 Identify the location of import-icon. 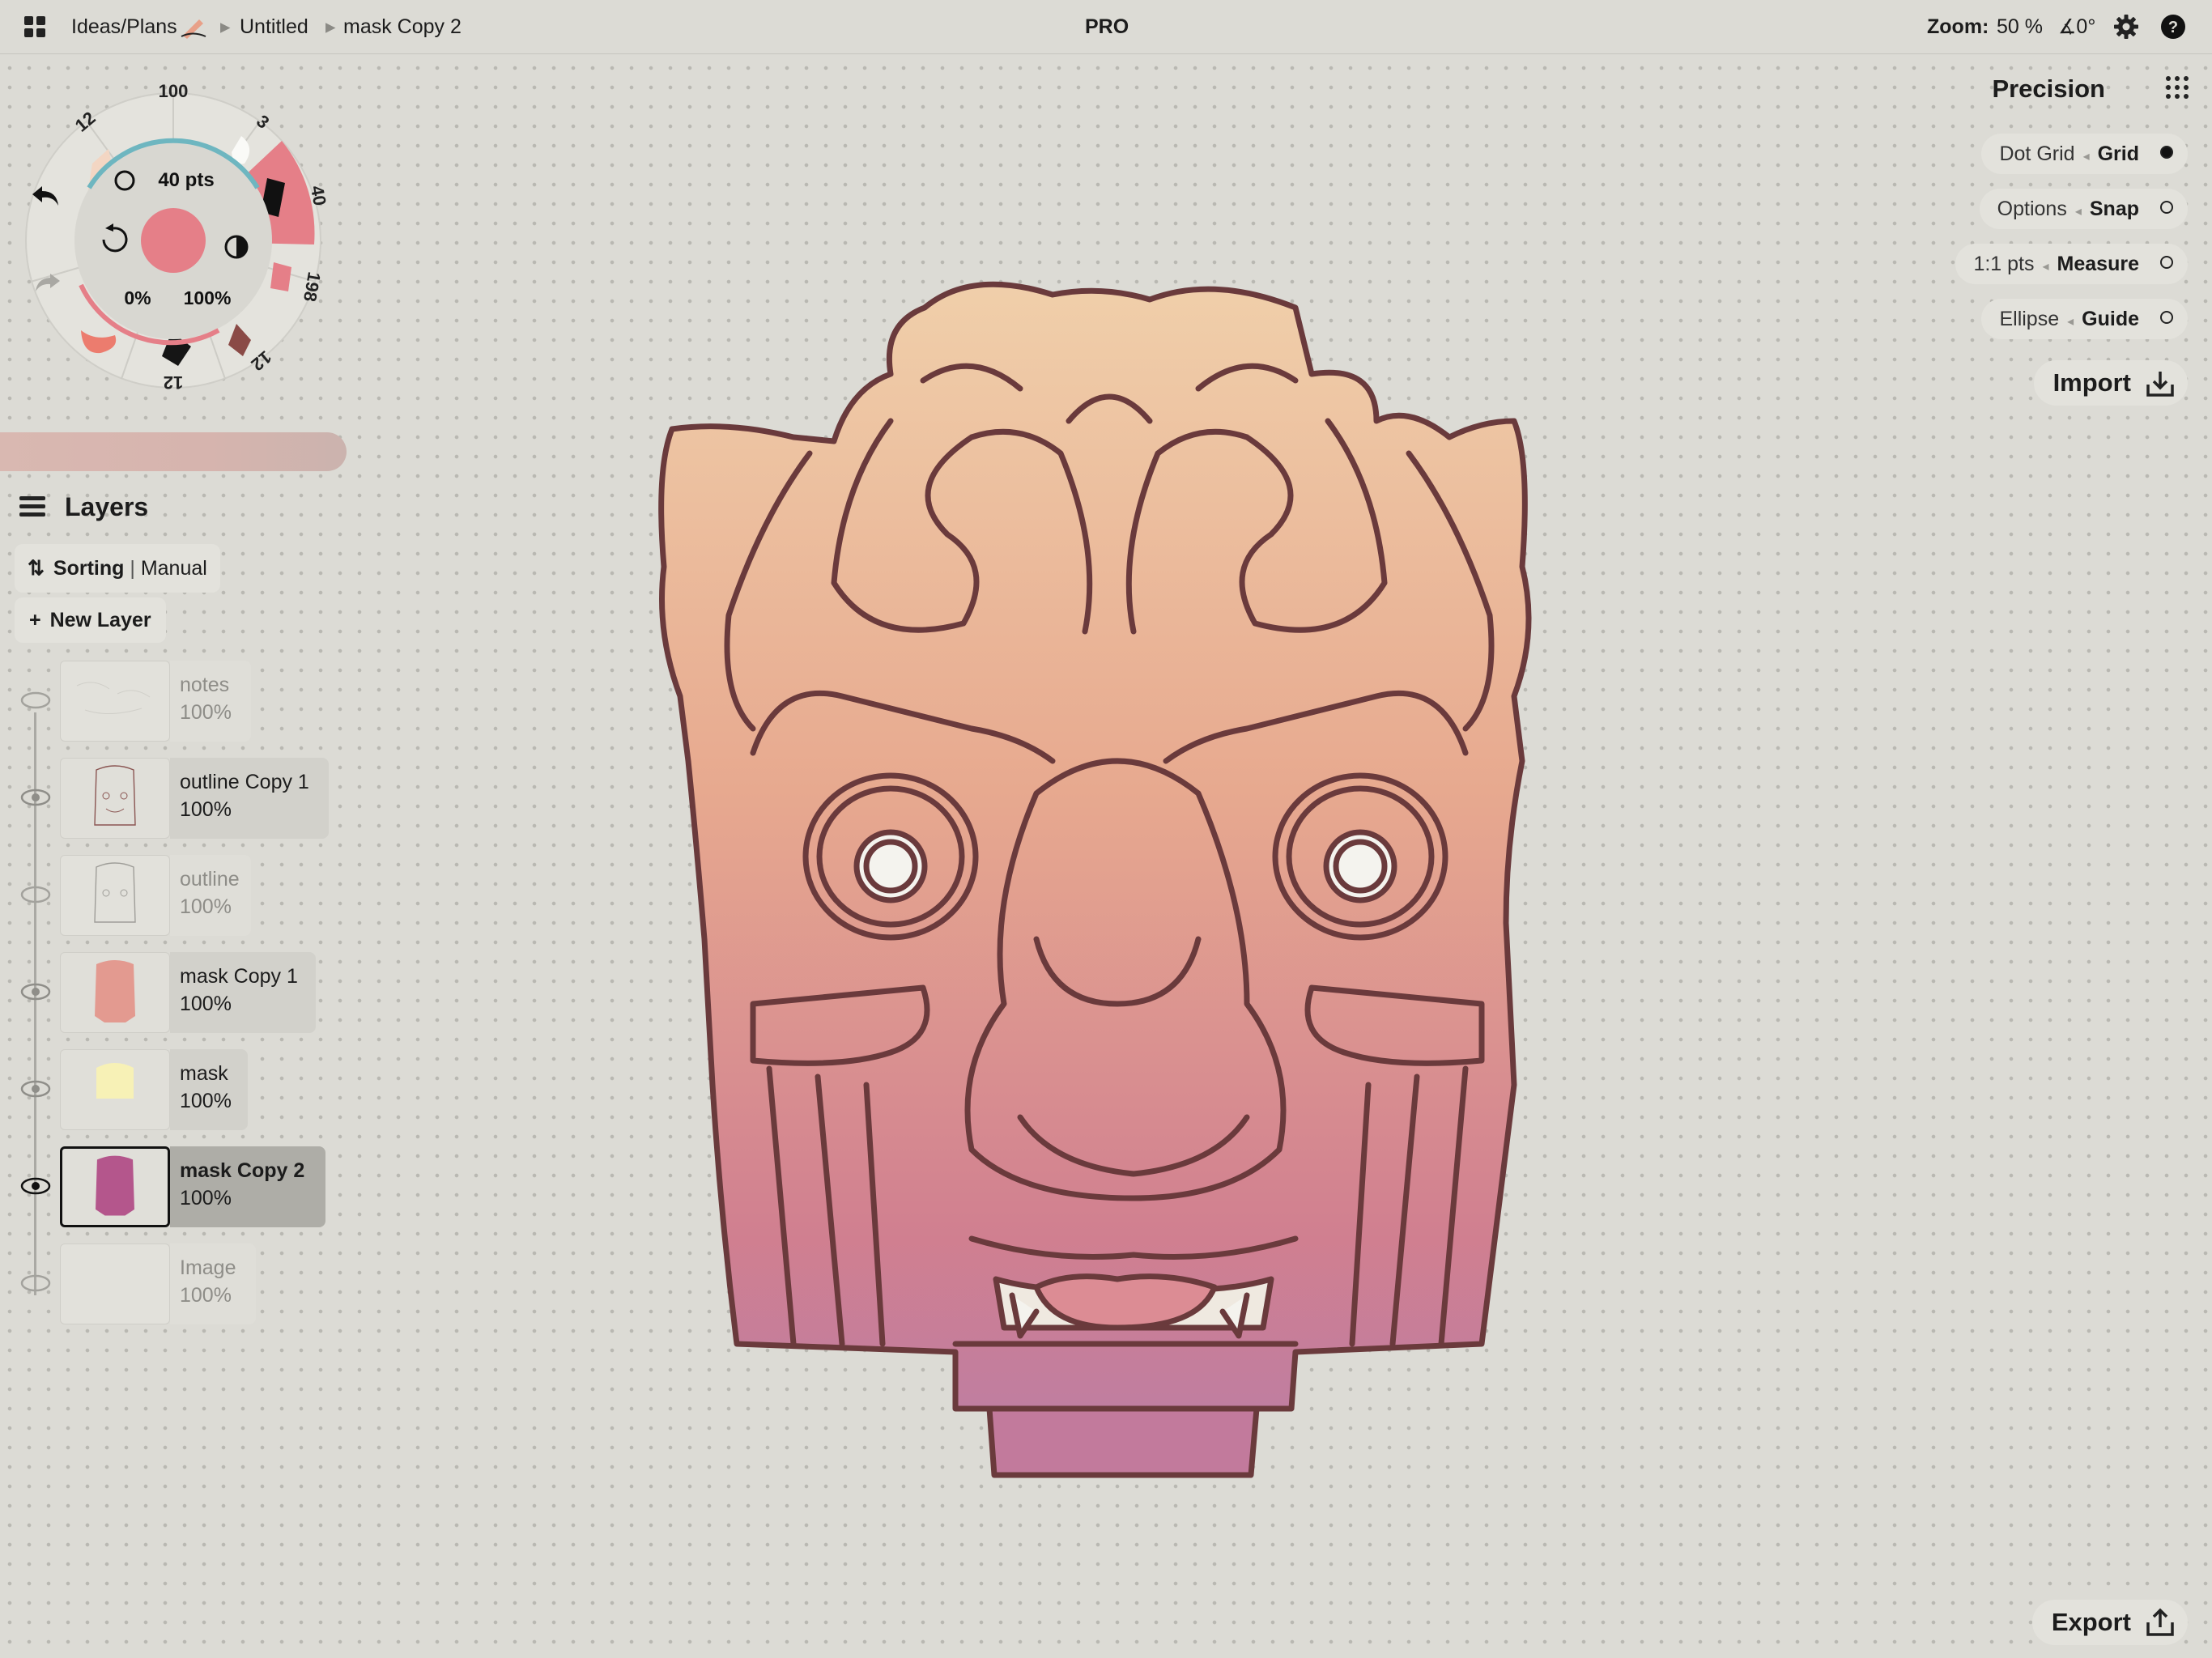
(2160, 384).